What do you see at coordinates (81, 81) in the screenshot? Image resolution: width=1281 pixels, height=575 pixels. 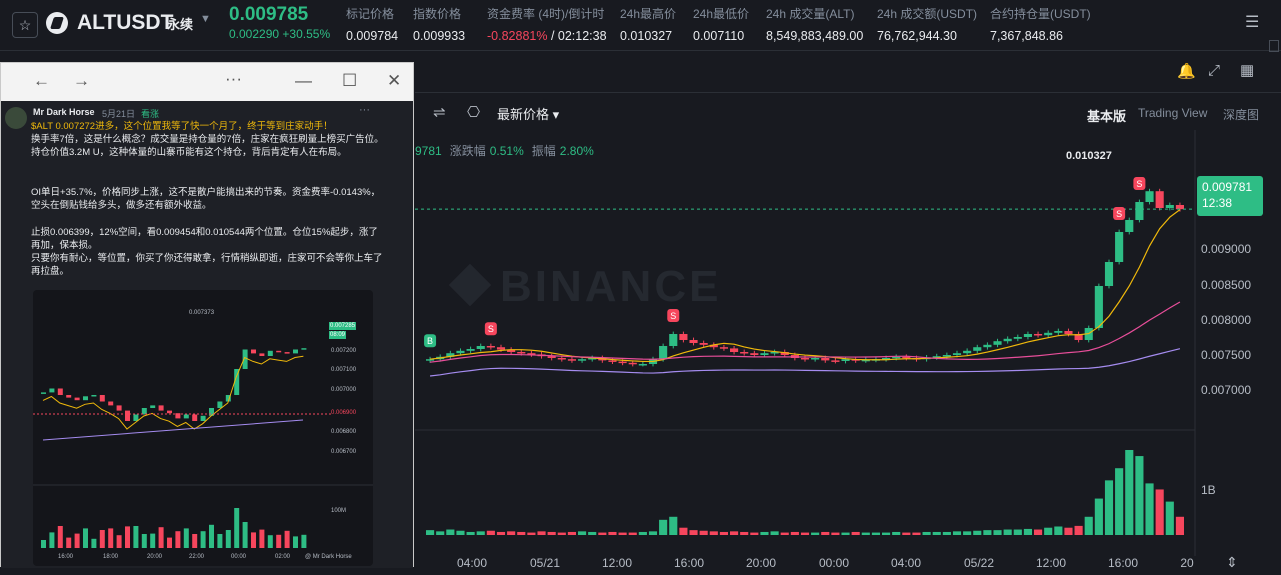 I see `forward-icon: →` at bounding box center [81, 81].